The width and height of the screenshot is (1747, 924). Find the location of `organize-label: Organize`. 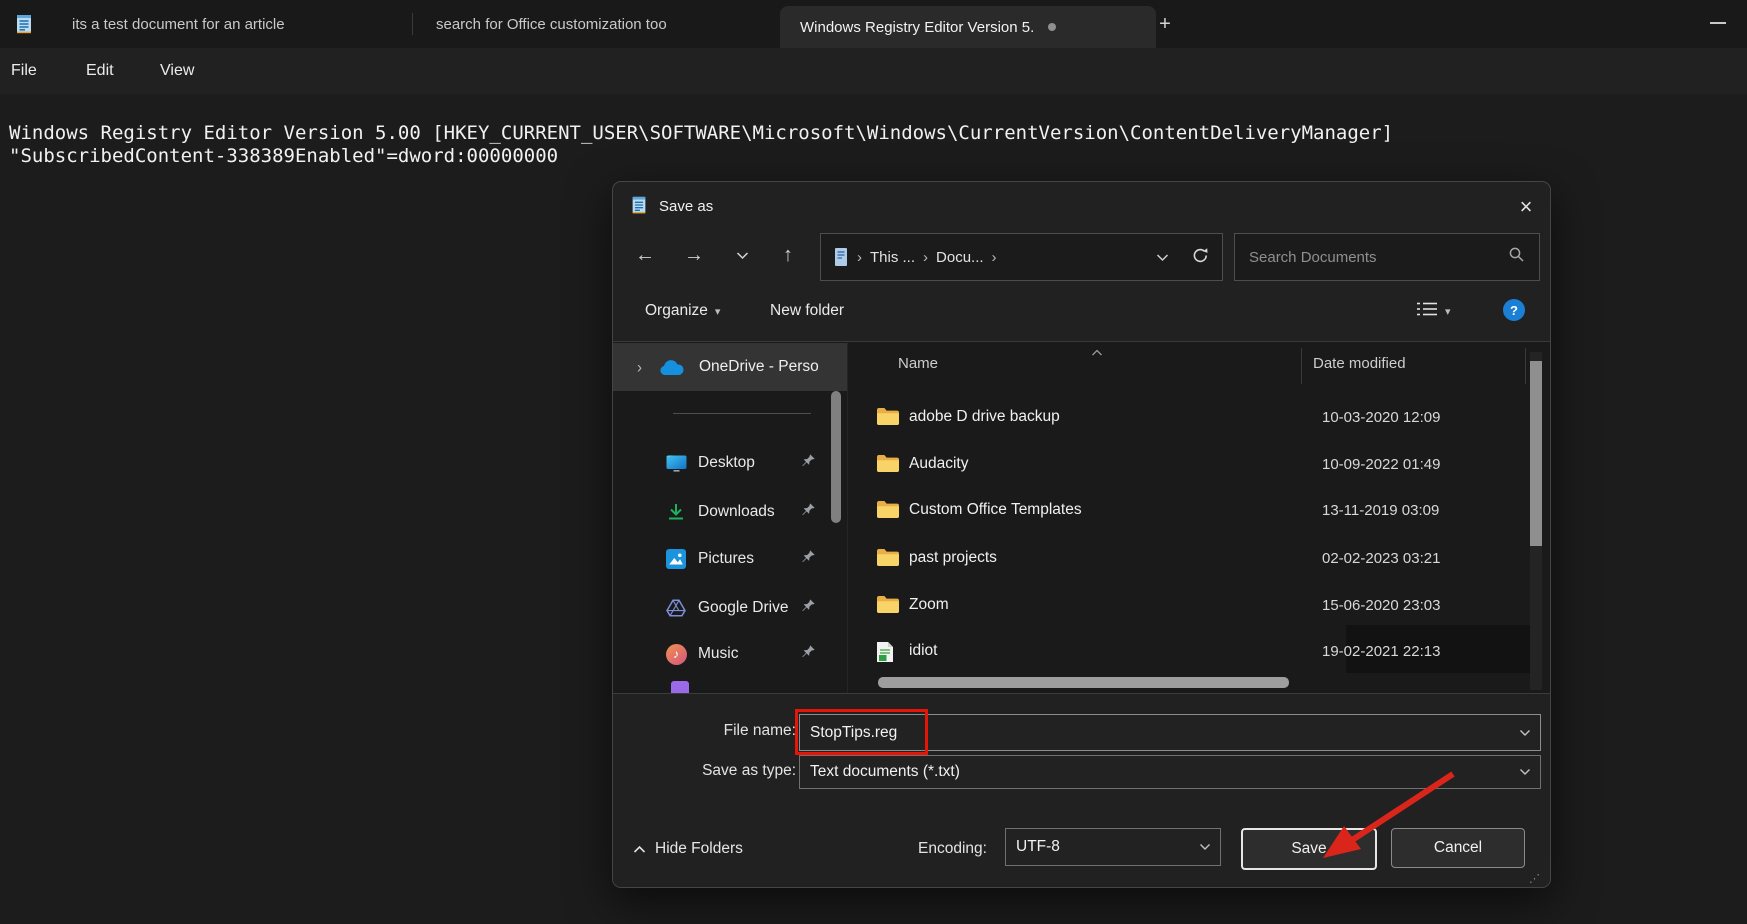

organize-label: Organize is located at coordinates (676, 310).